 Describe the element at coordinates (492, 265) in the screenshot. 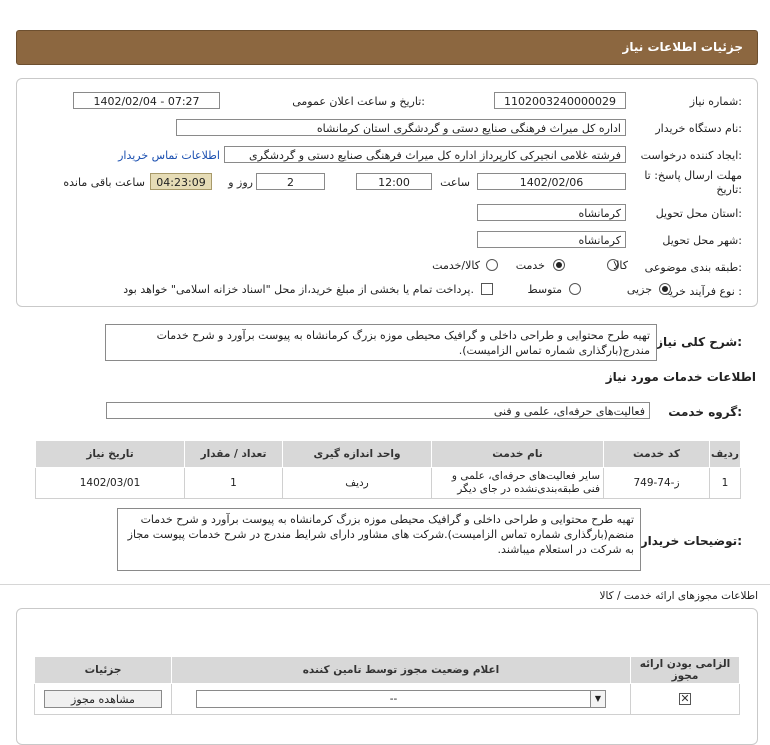

I see `category-radio-goods-service` at that location.